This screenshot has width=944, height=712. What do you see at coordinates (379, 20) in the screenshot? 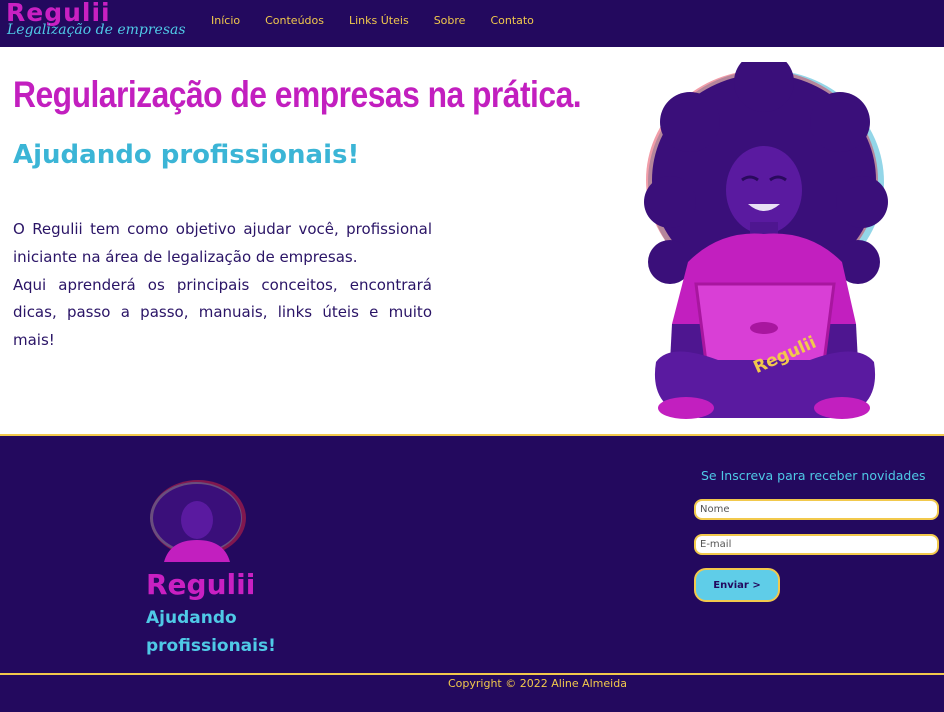
I see `nav-link-links-uteis: Links Úteis` at bounding box center [379, 20].